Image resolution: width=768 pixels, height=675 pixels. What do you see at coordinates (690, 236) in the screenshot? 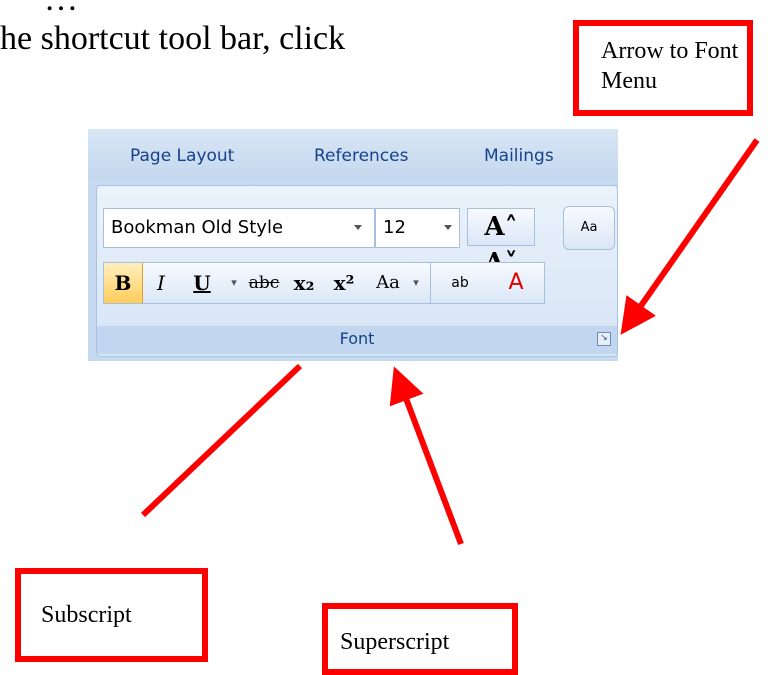
I see `arrow-to-font-menu` at bounding box center [690, 236].